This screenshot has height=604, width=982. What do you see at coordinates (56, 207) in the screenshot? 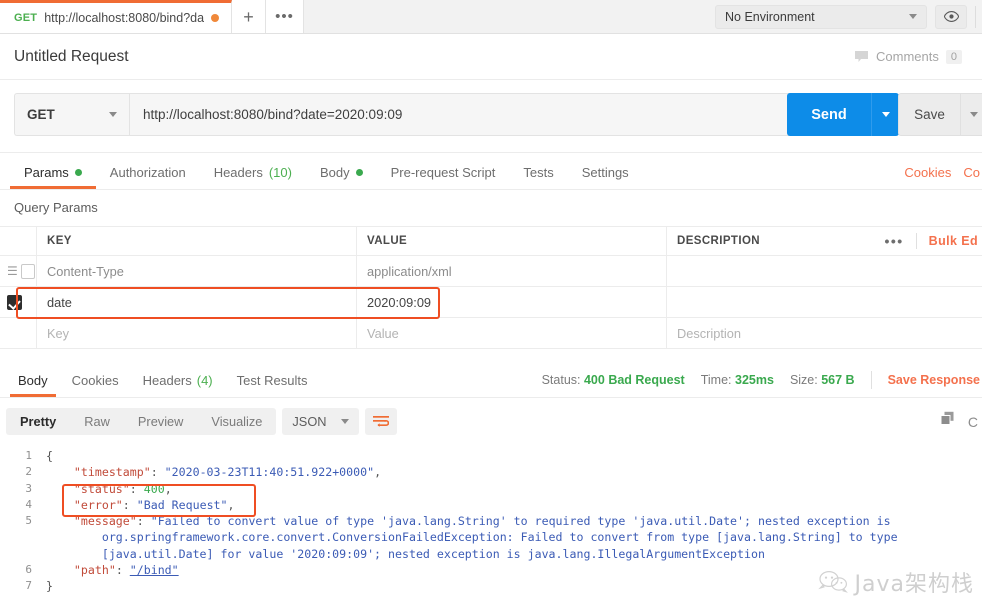
I see `query-params-label: Query Params` at bounding box center [56, 207].